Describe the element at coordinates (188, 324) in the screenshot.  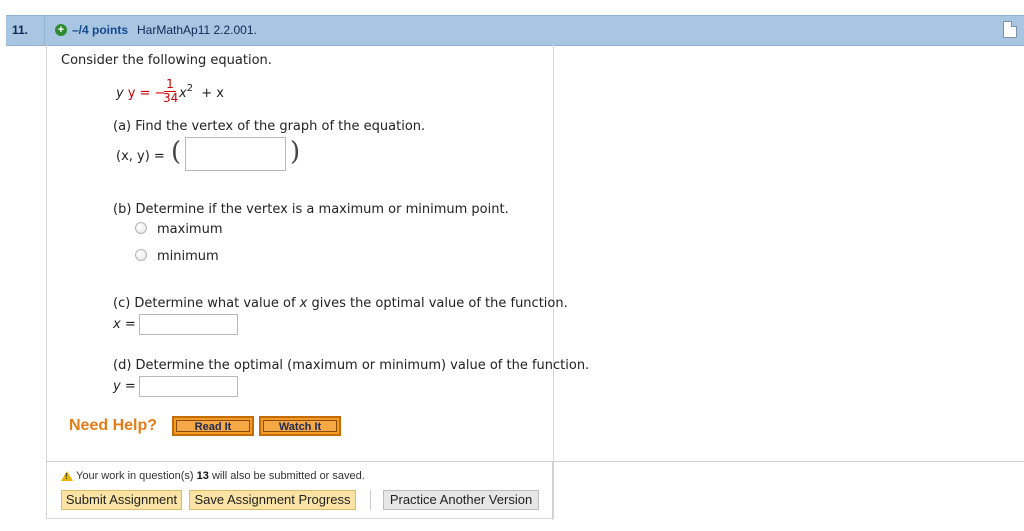
I see `x-value-field` at that location.